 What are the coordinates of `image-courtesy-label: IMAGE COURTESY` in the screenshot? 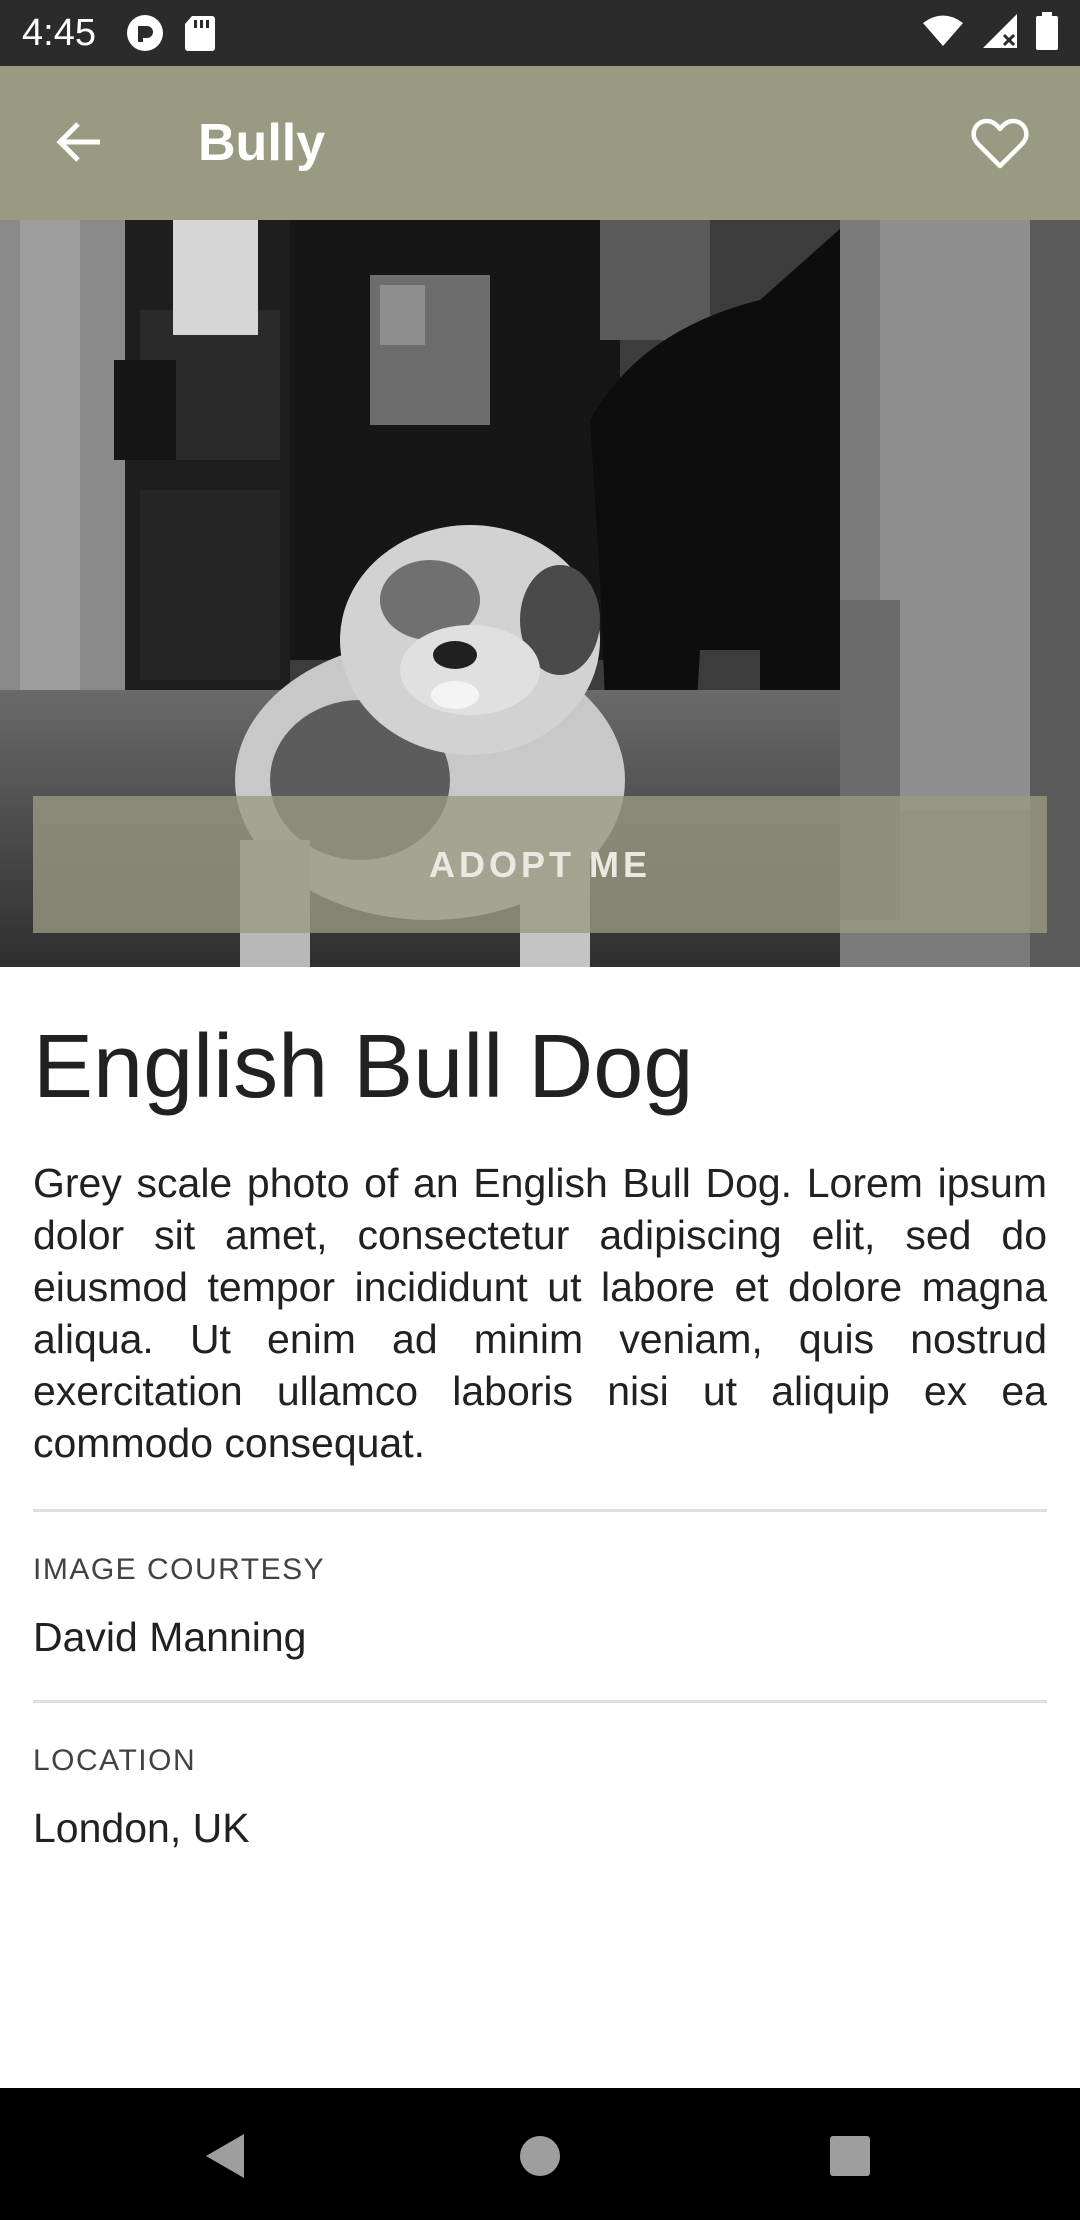 It's located at (179, 1569).